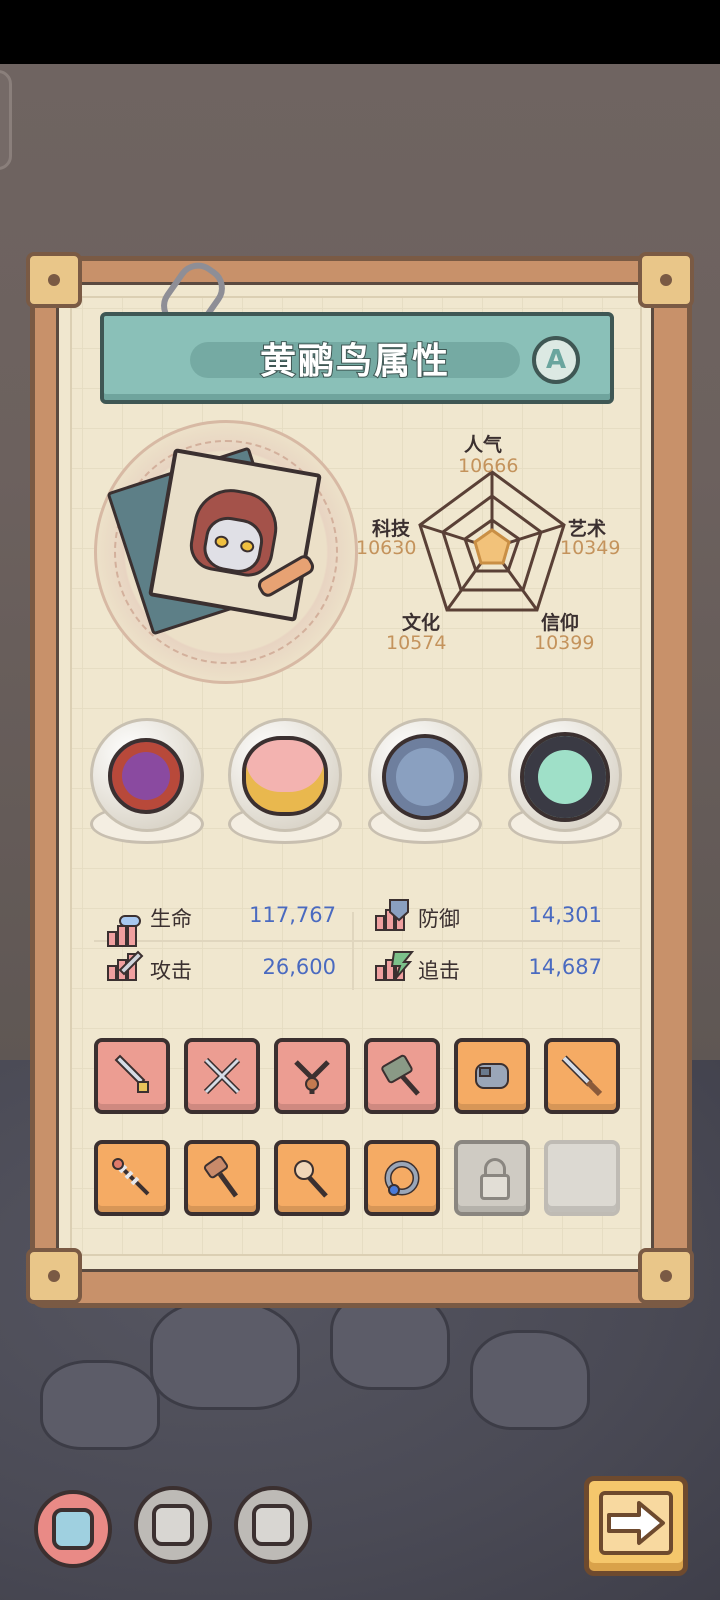 The width and height of the screenshot is (720, 1600). What do you see at coordinates (565, 967) in the screenshot?
I see `pursuit-value: 14,687` at bounding box center [565, 967].